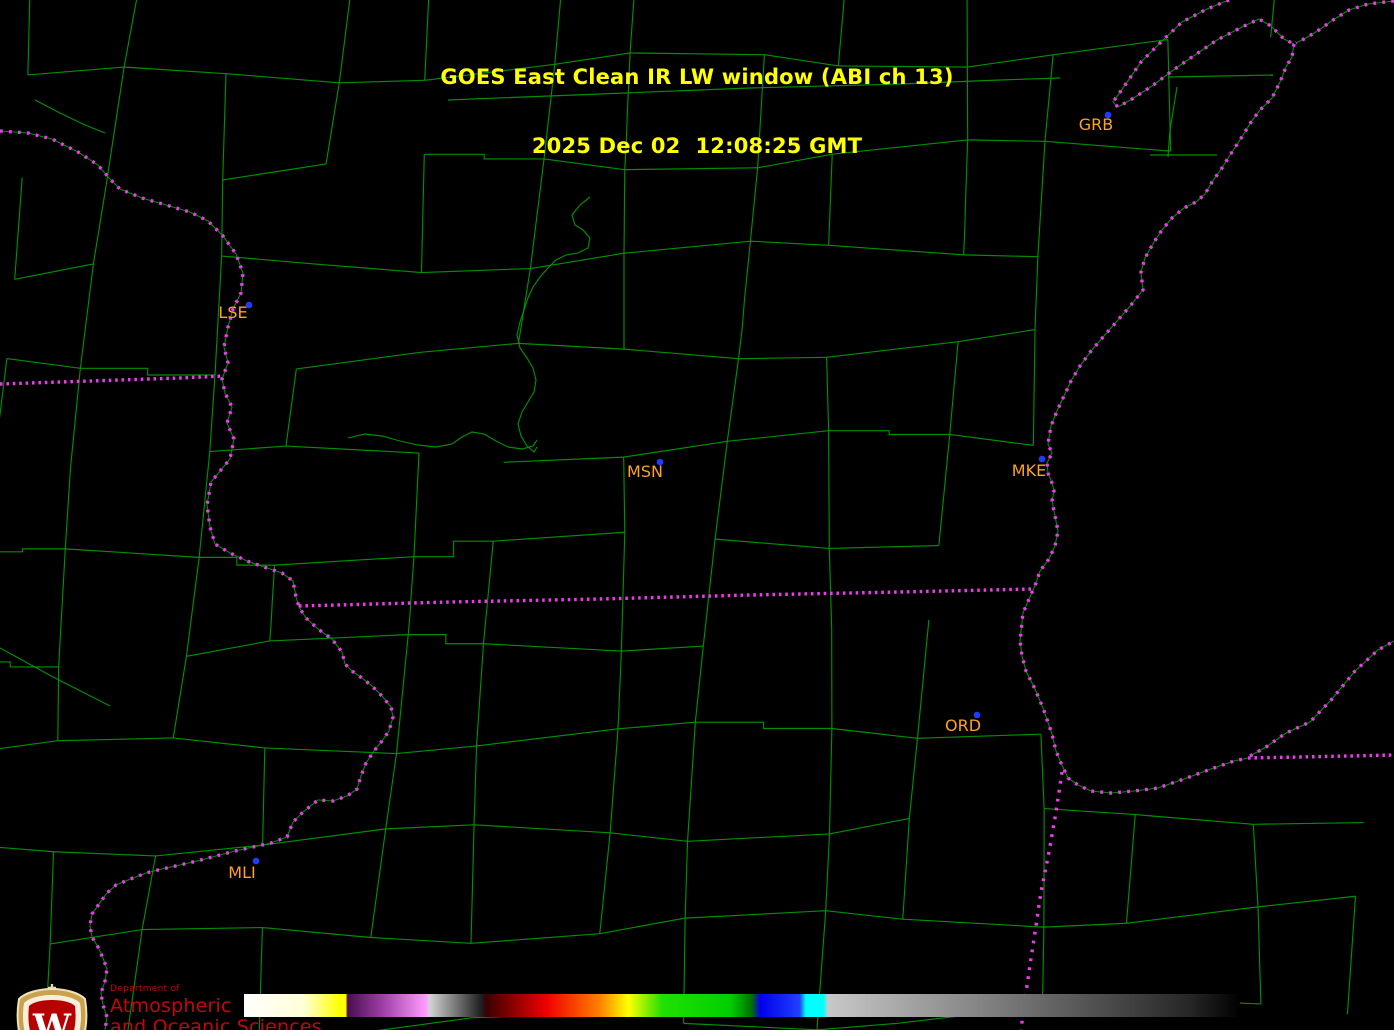 The image size is (1394, 1030). I want to click on uw-crest-icon: W, so click(52, 1007).